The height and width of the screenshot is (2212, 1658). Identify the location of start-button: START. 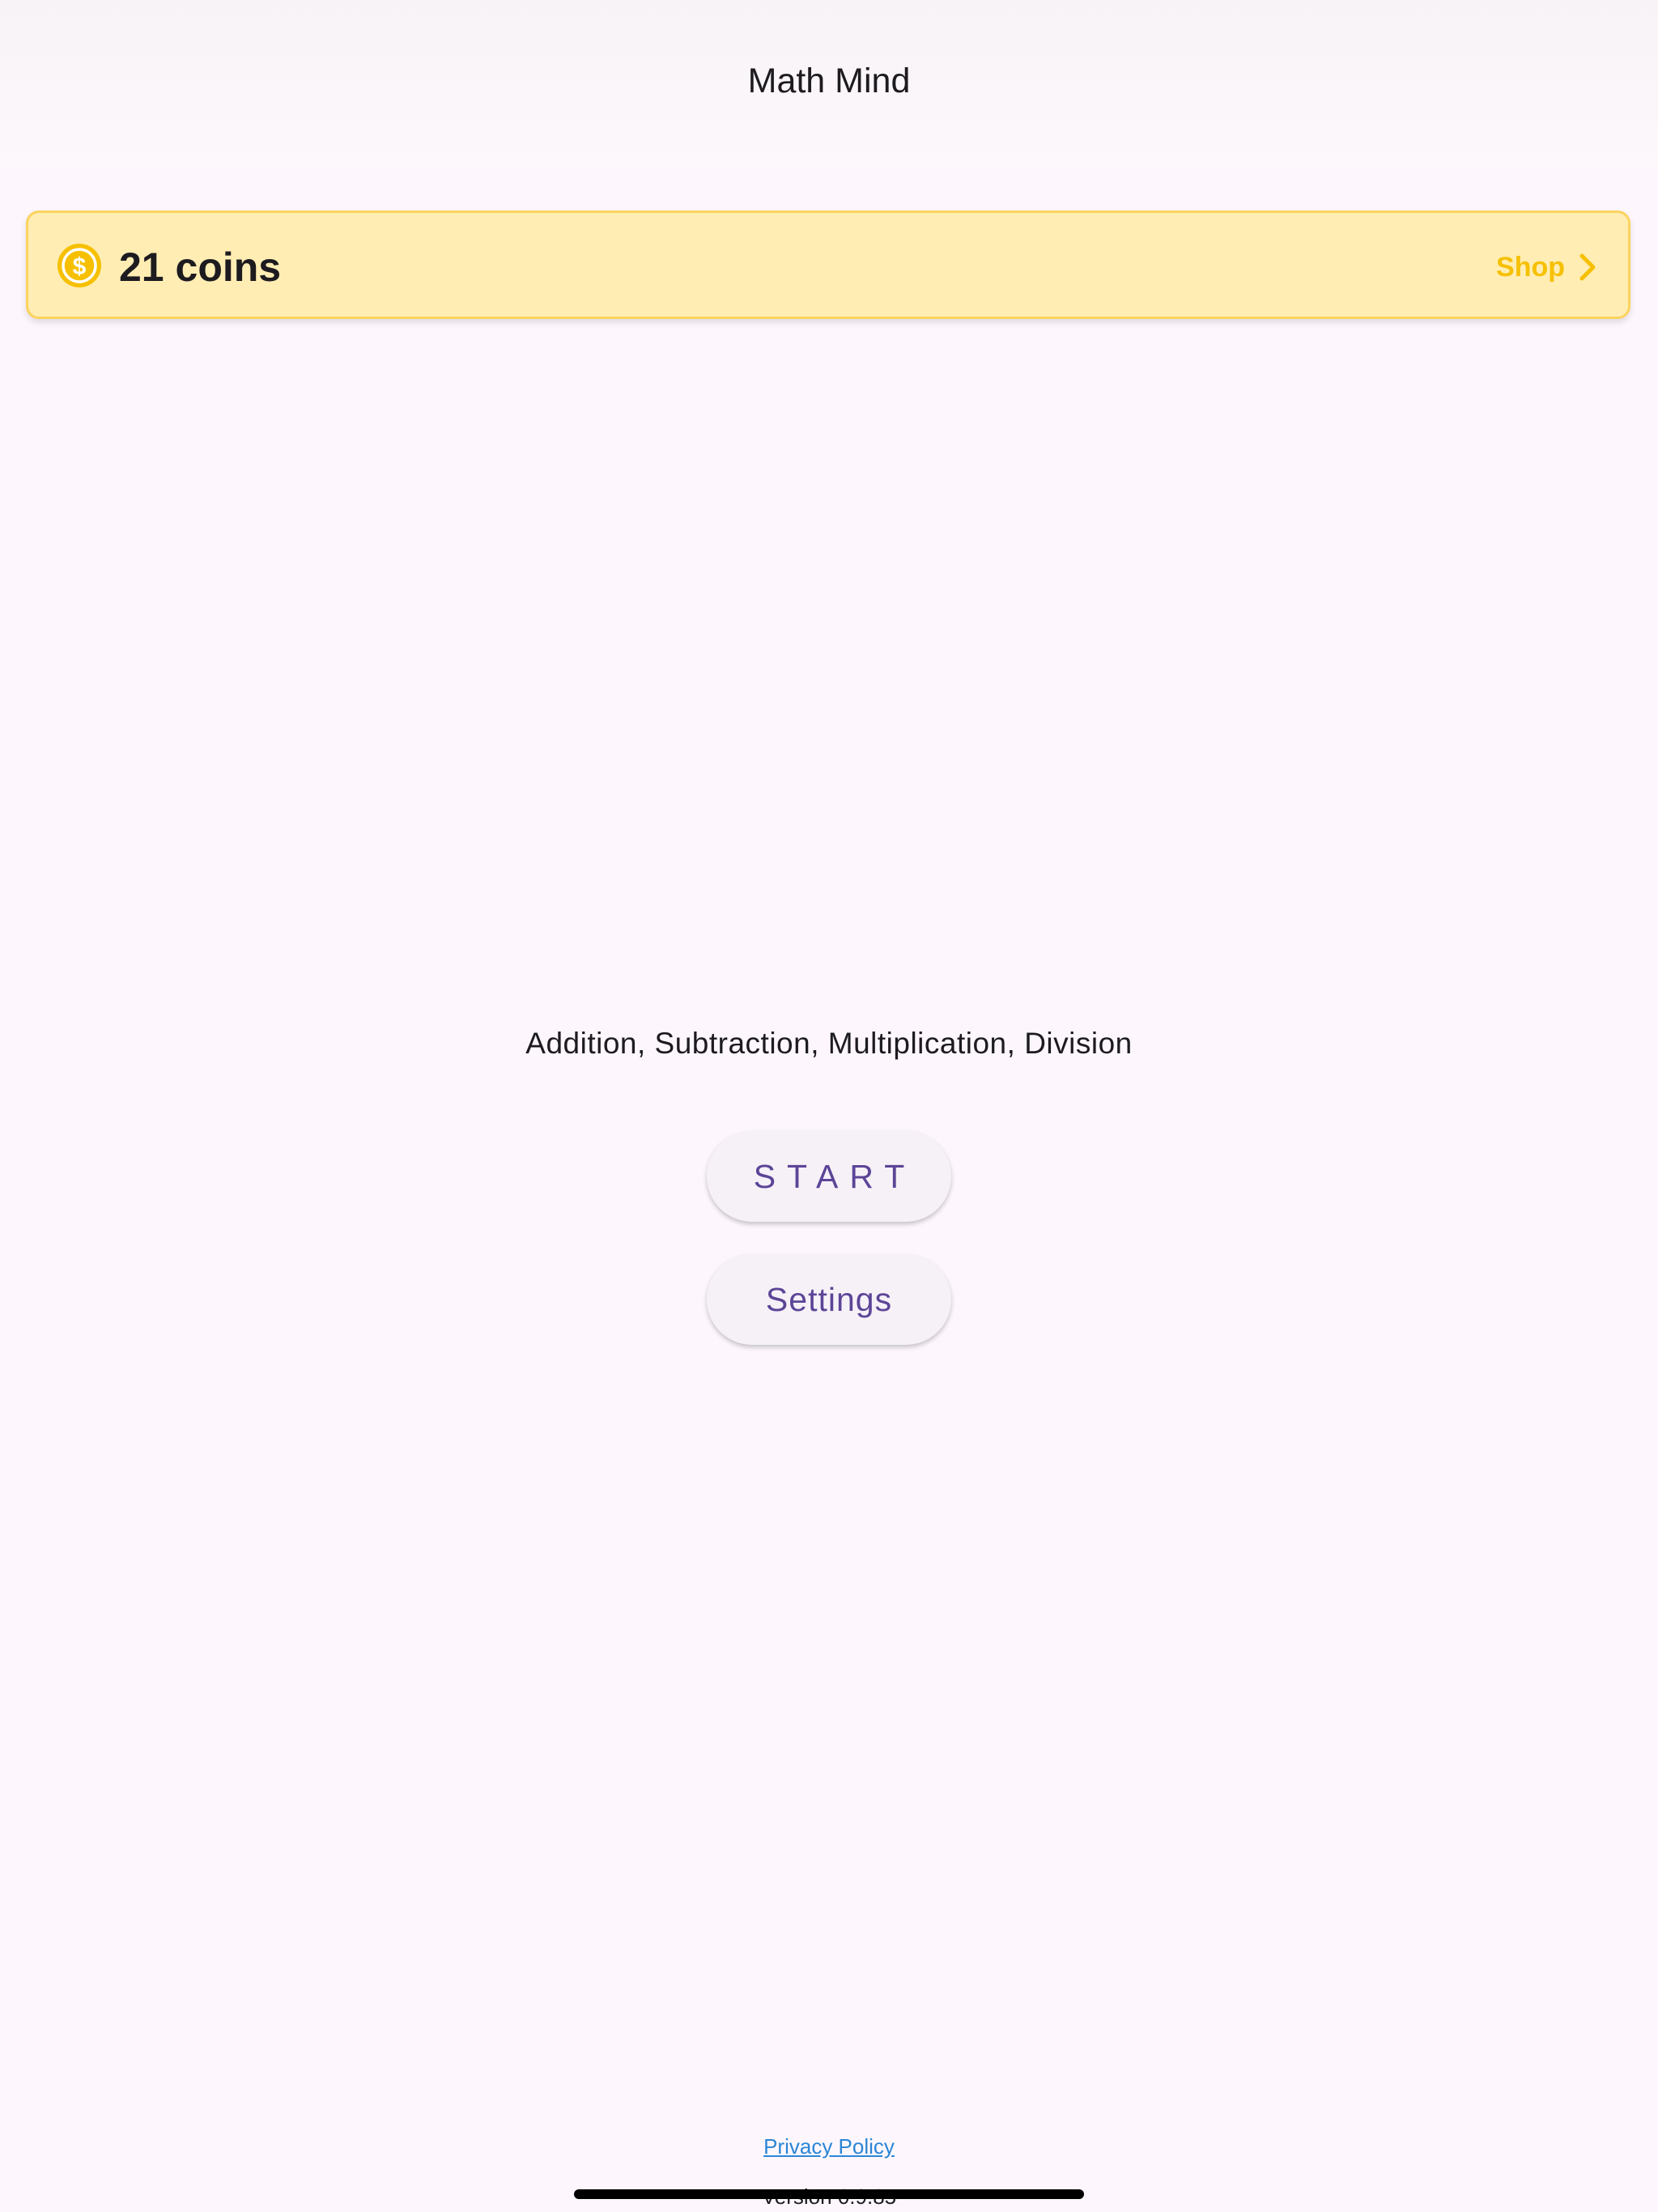
(829, 1177).